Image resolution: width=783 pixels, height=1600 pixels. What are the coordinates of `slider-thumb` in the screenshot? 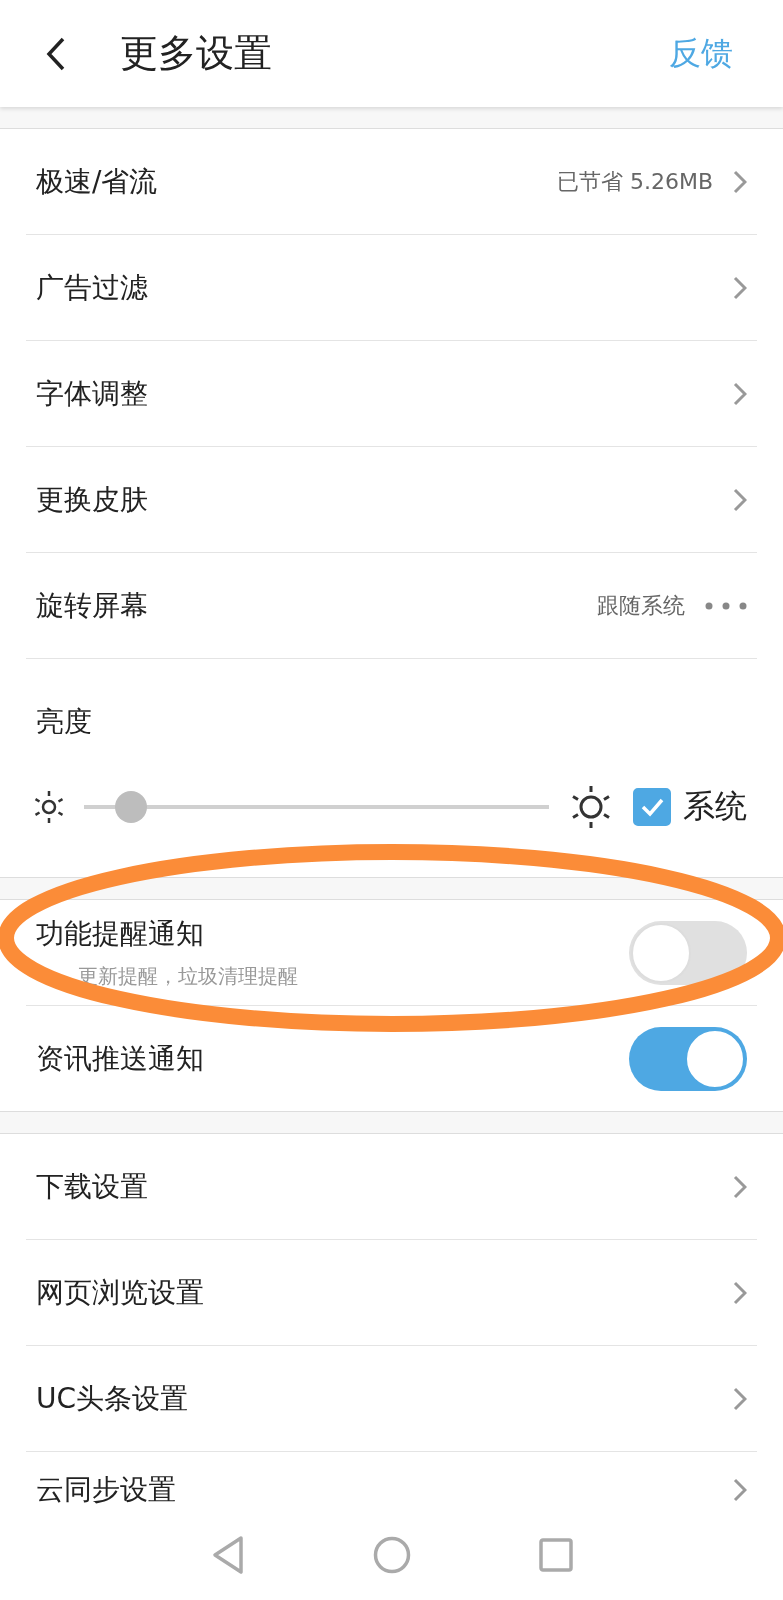 It's located at (130, 807).